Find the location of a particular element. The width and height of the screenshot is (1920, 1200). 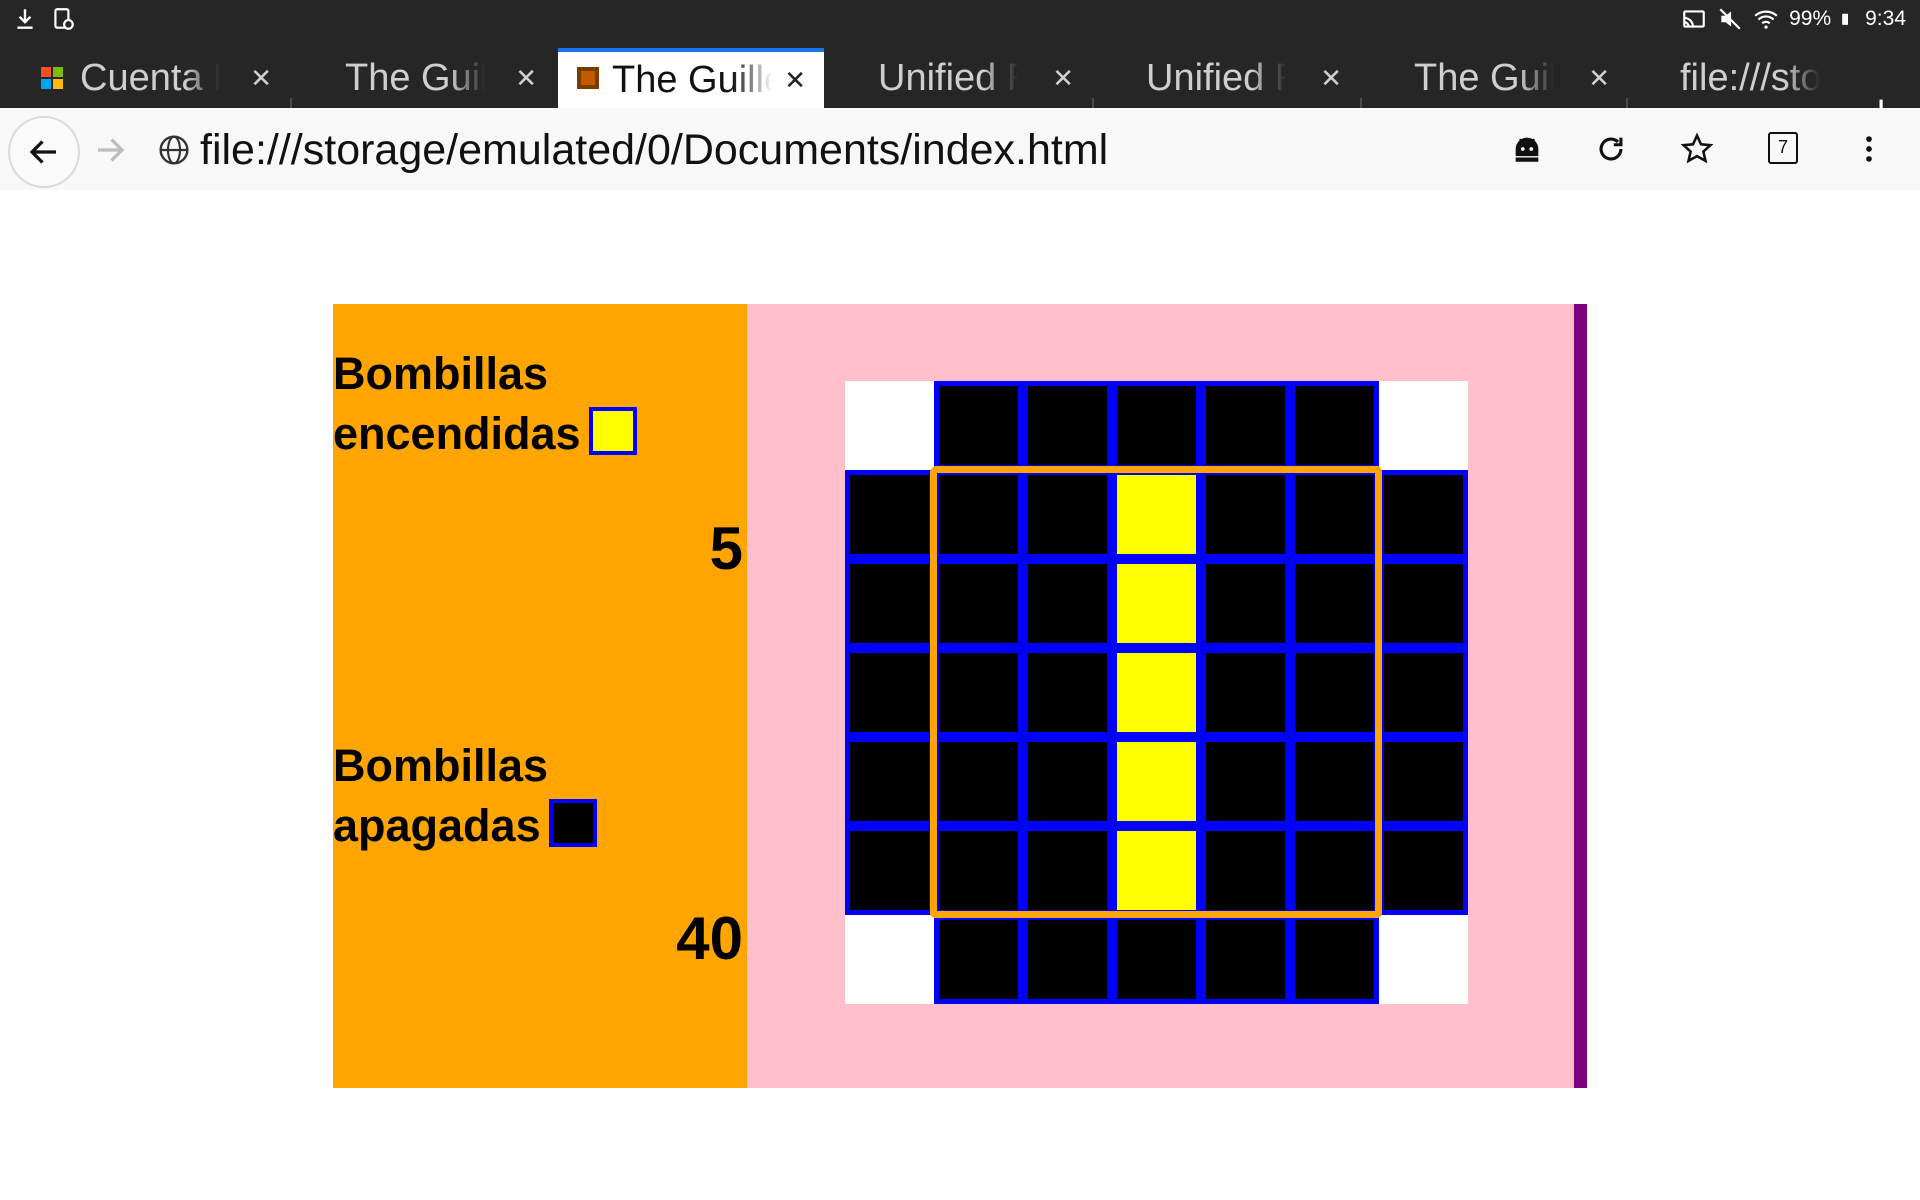

back-button is located at coordinates (44, 152).